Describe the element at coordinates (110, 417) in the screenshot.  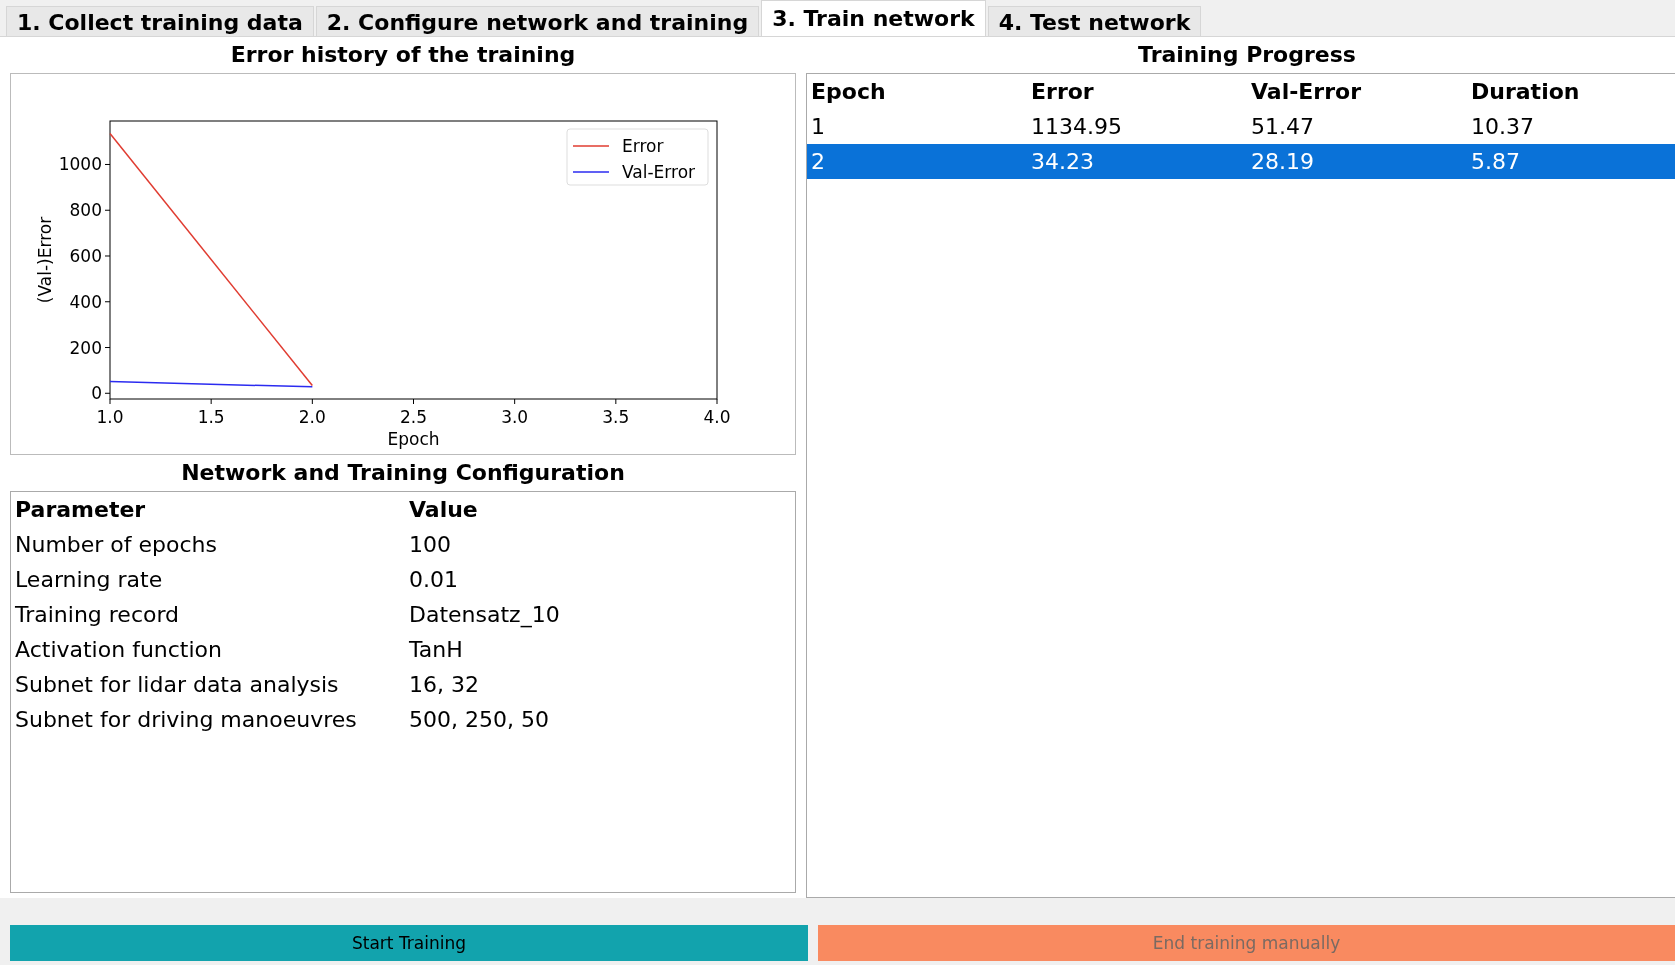
I see `x-tick-label: 1.0` at that location.